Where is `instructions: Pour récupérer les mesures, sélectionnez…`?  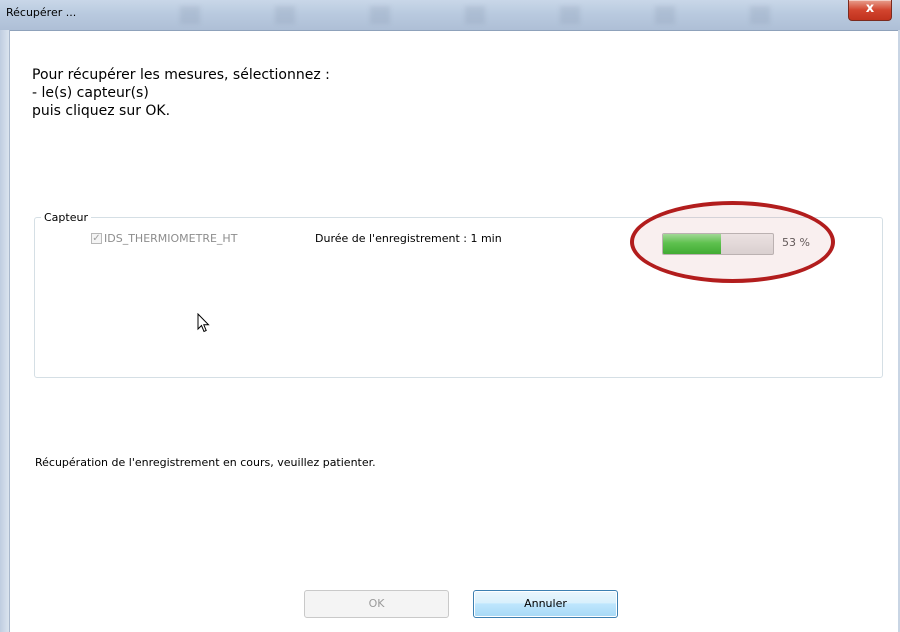
instructions: Pour récupérer les mesures, sélectionnez… is located at coordinates (181, 93).